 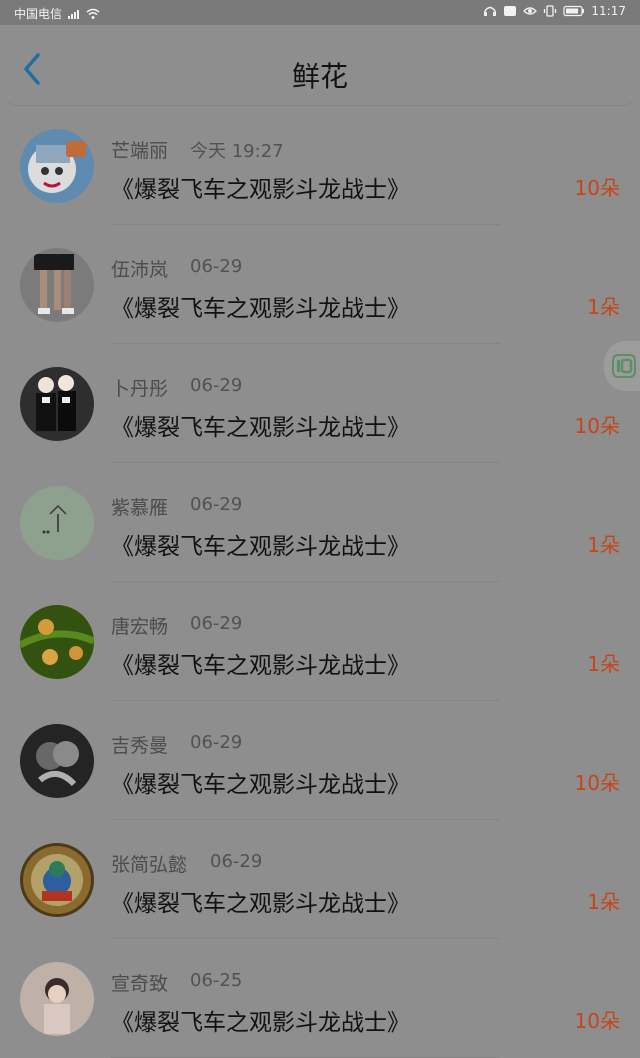 I want to click on green-branch-avatar, so click(x=57, y=642).